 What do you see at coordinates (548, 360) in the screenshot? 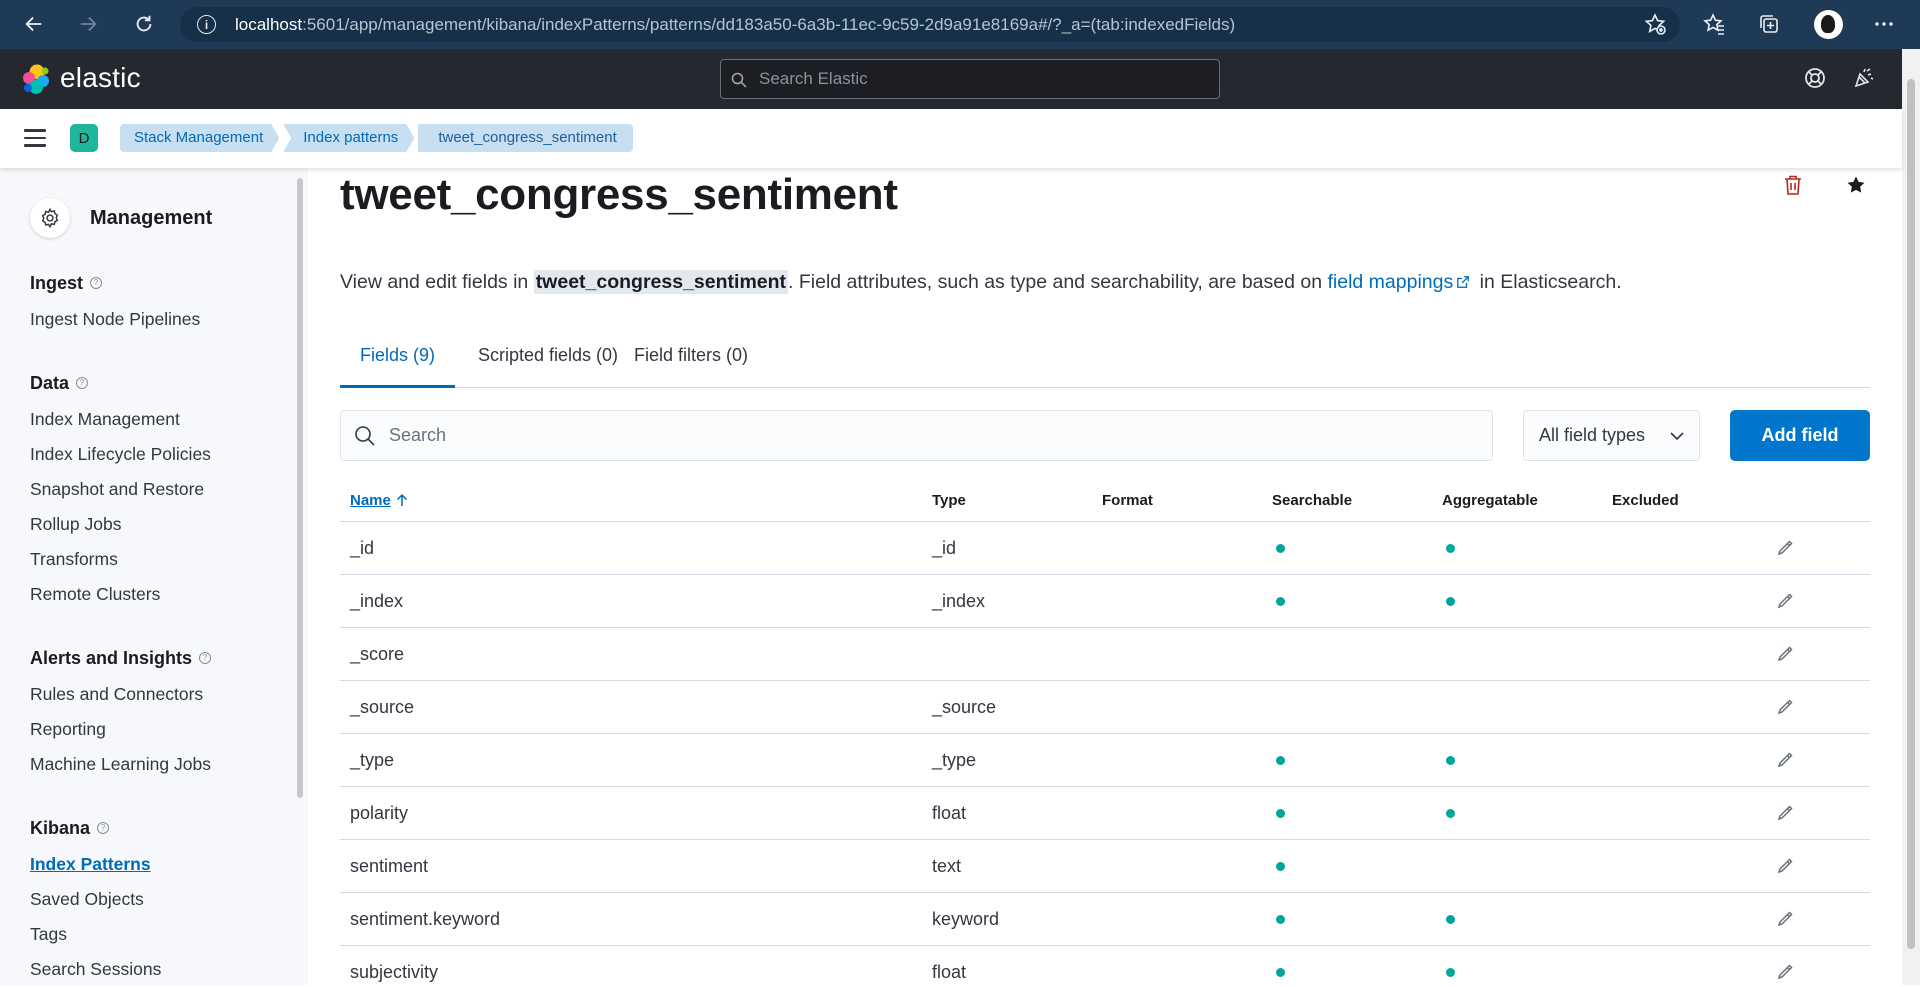
I see `tab-scripted-fields: Scripted fields (0)` at bounding box center [548, 360].